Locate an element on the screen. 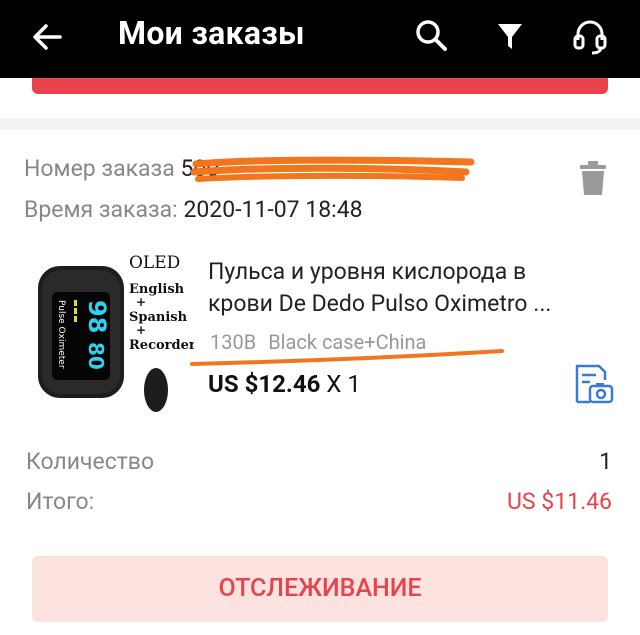 This screenshot has height=635, width=640. order-time-row: Время заказа: 2020-11-07 18:48 is located at coordinates (193, 209).